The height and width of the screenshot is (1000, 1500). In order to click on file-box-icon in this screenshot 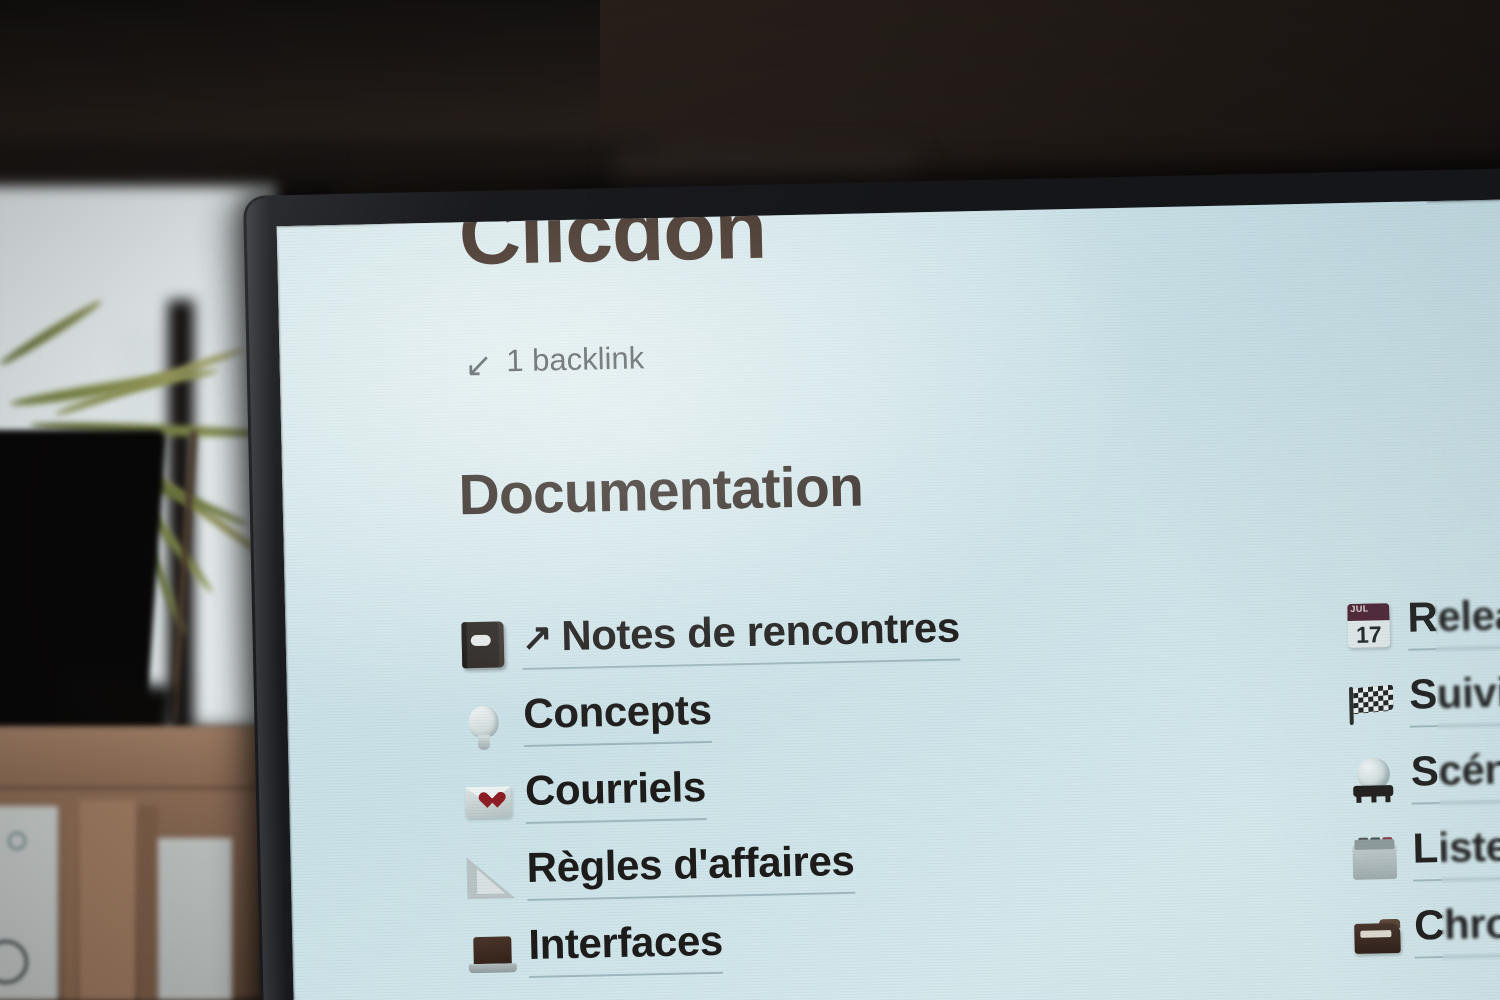, I will do `click(1384, 932)`.